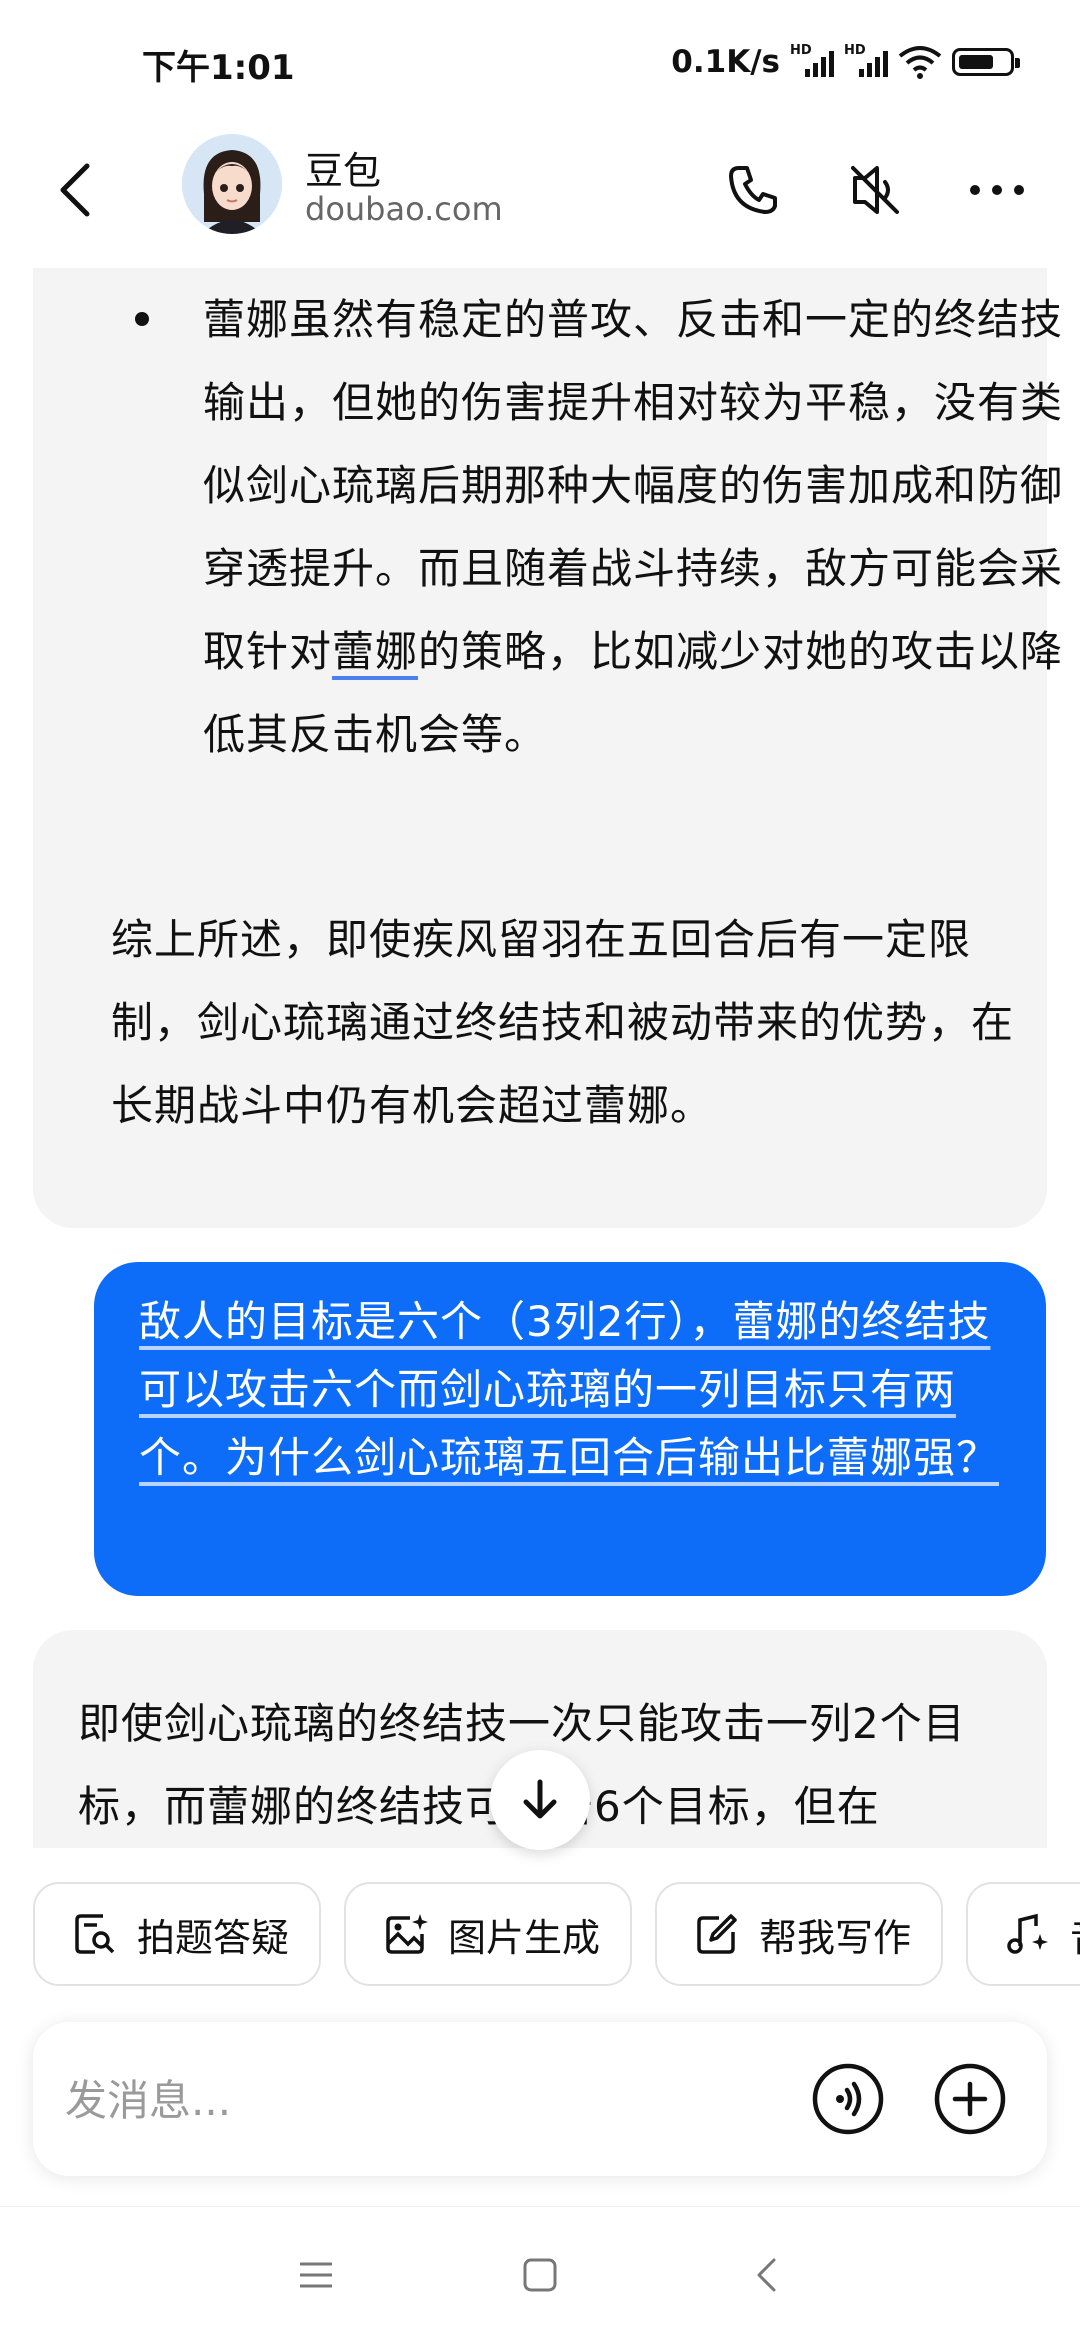 Image resolution: width=1080 pixels, height=2341 pixels. What do you see at coordinates (986, 62) in the screenshot?
I see `battery-icon` at bounding box center [986, 62].